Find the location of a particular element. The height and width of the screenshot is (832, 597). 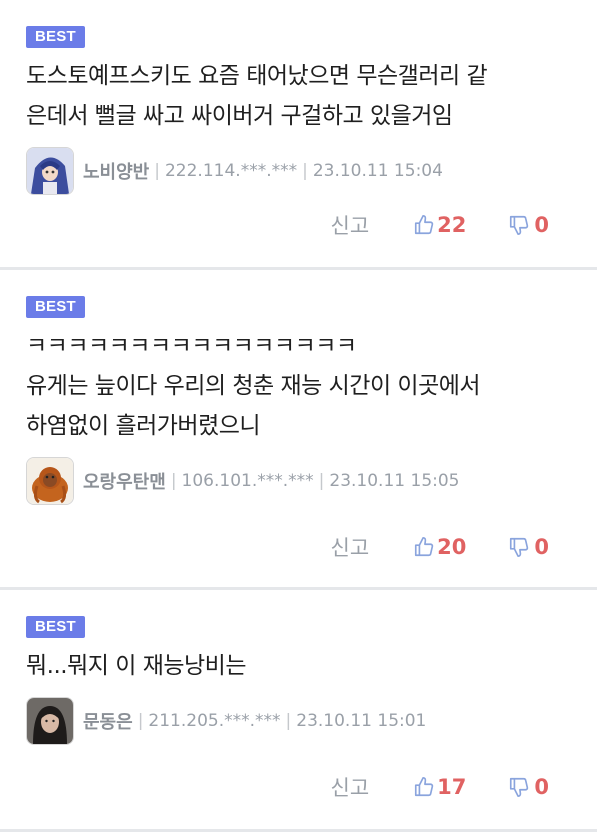

comment-actions: 신고 22 0 is located at coordinates (440, 225).